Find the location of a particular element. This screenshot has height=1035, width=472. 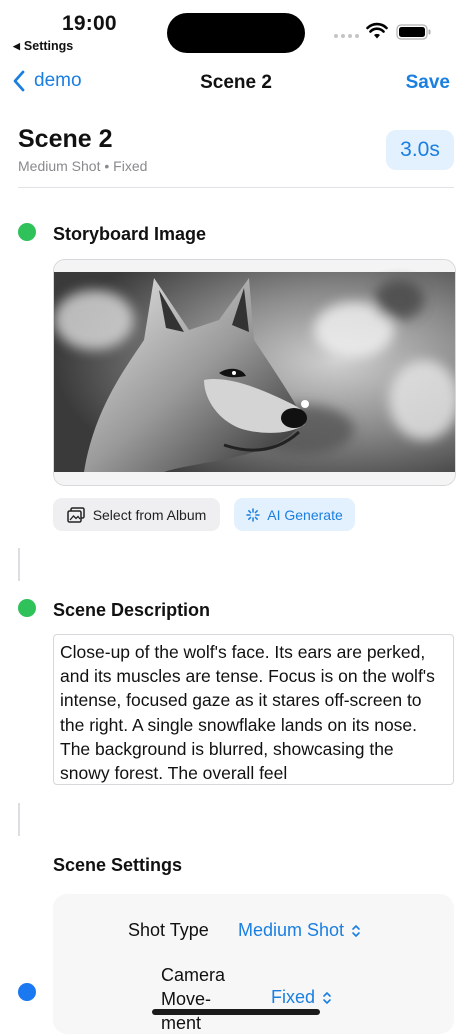

header-divider is located at coordinates (236, 187).